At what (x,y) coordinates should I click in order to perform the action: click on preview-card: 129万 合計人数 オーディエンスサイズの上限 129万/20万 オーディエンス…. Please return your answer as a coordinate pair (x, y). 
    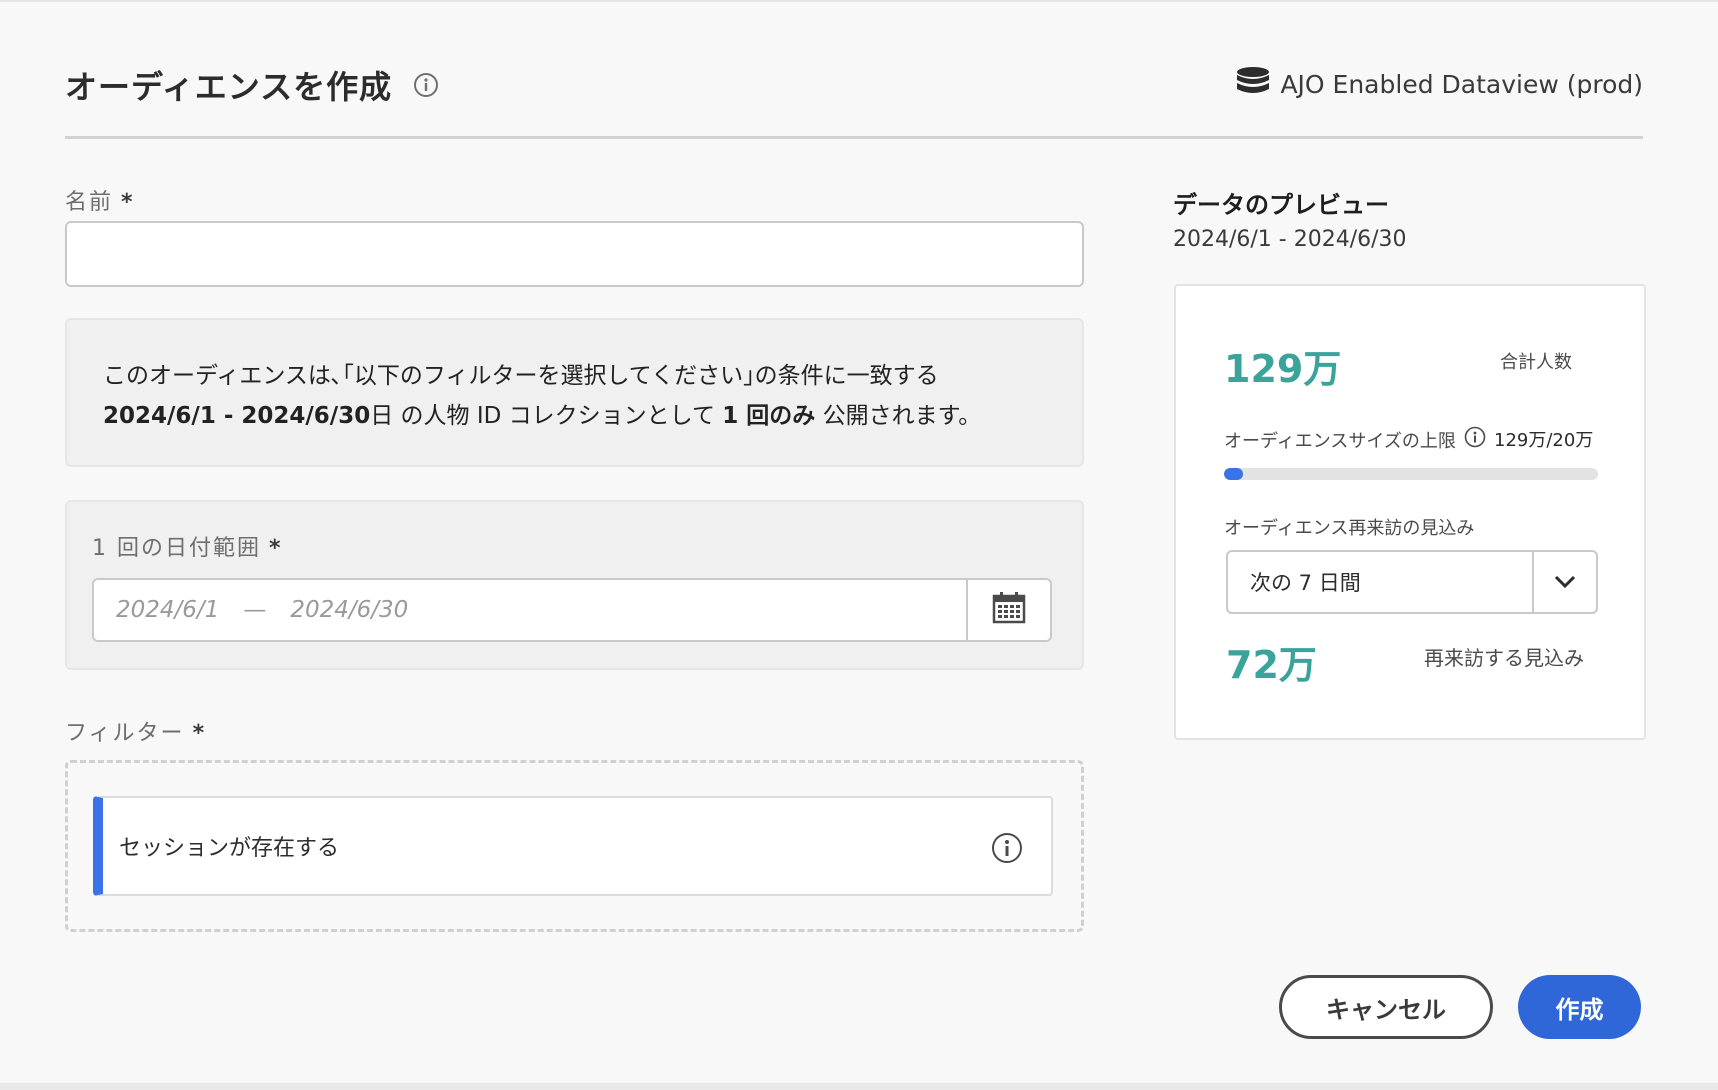
    Looking at the image, I should click on (1410, 512).